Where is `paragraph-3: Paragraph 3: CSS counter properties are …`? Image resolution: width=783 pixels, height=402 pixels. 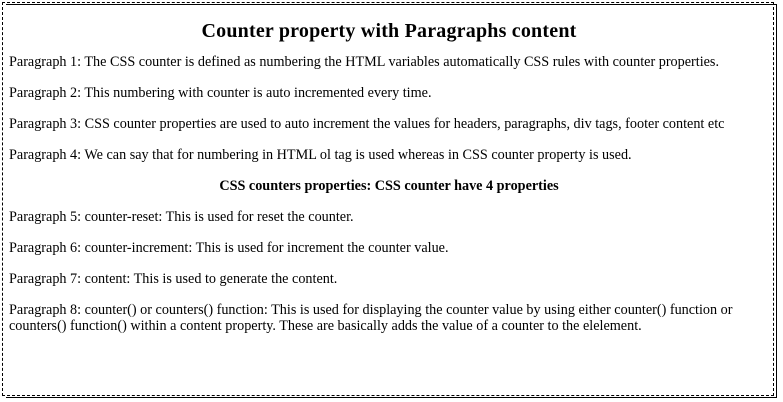 paragraph-3: Paragraph 3: CSS counter properties are … is located at coordinates (367, 124).